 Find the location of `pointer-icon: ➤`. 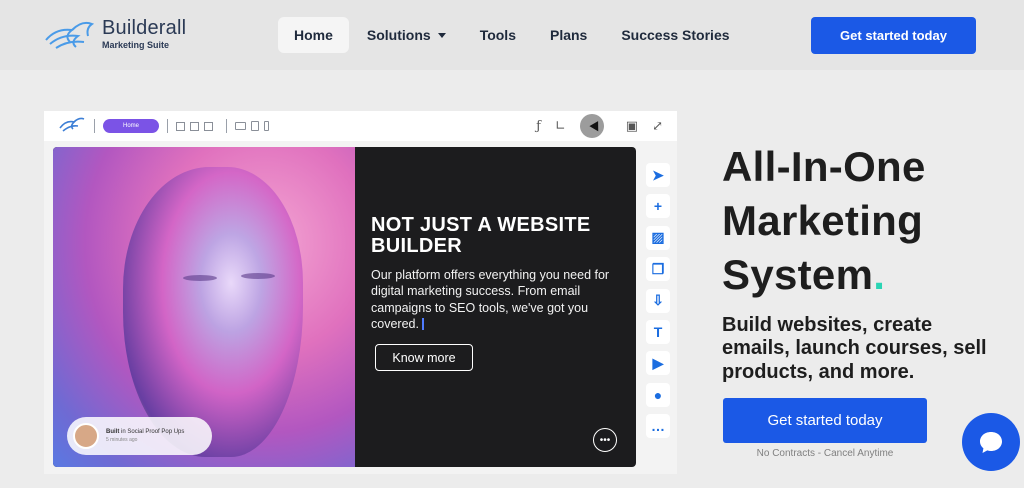

pointer-icon: ➤ is located at coordinates (658, 175).